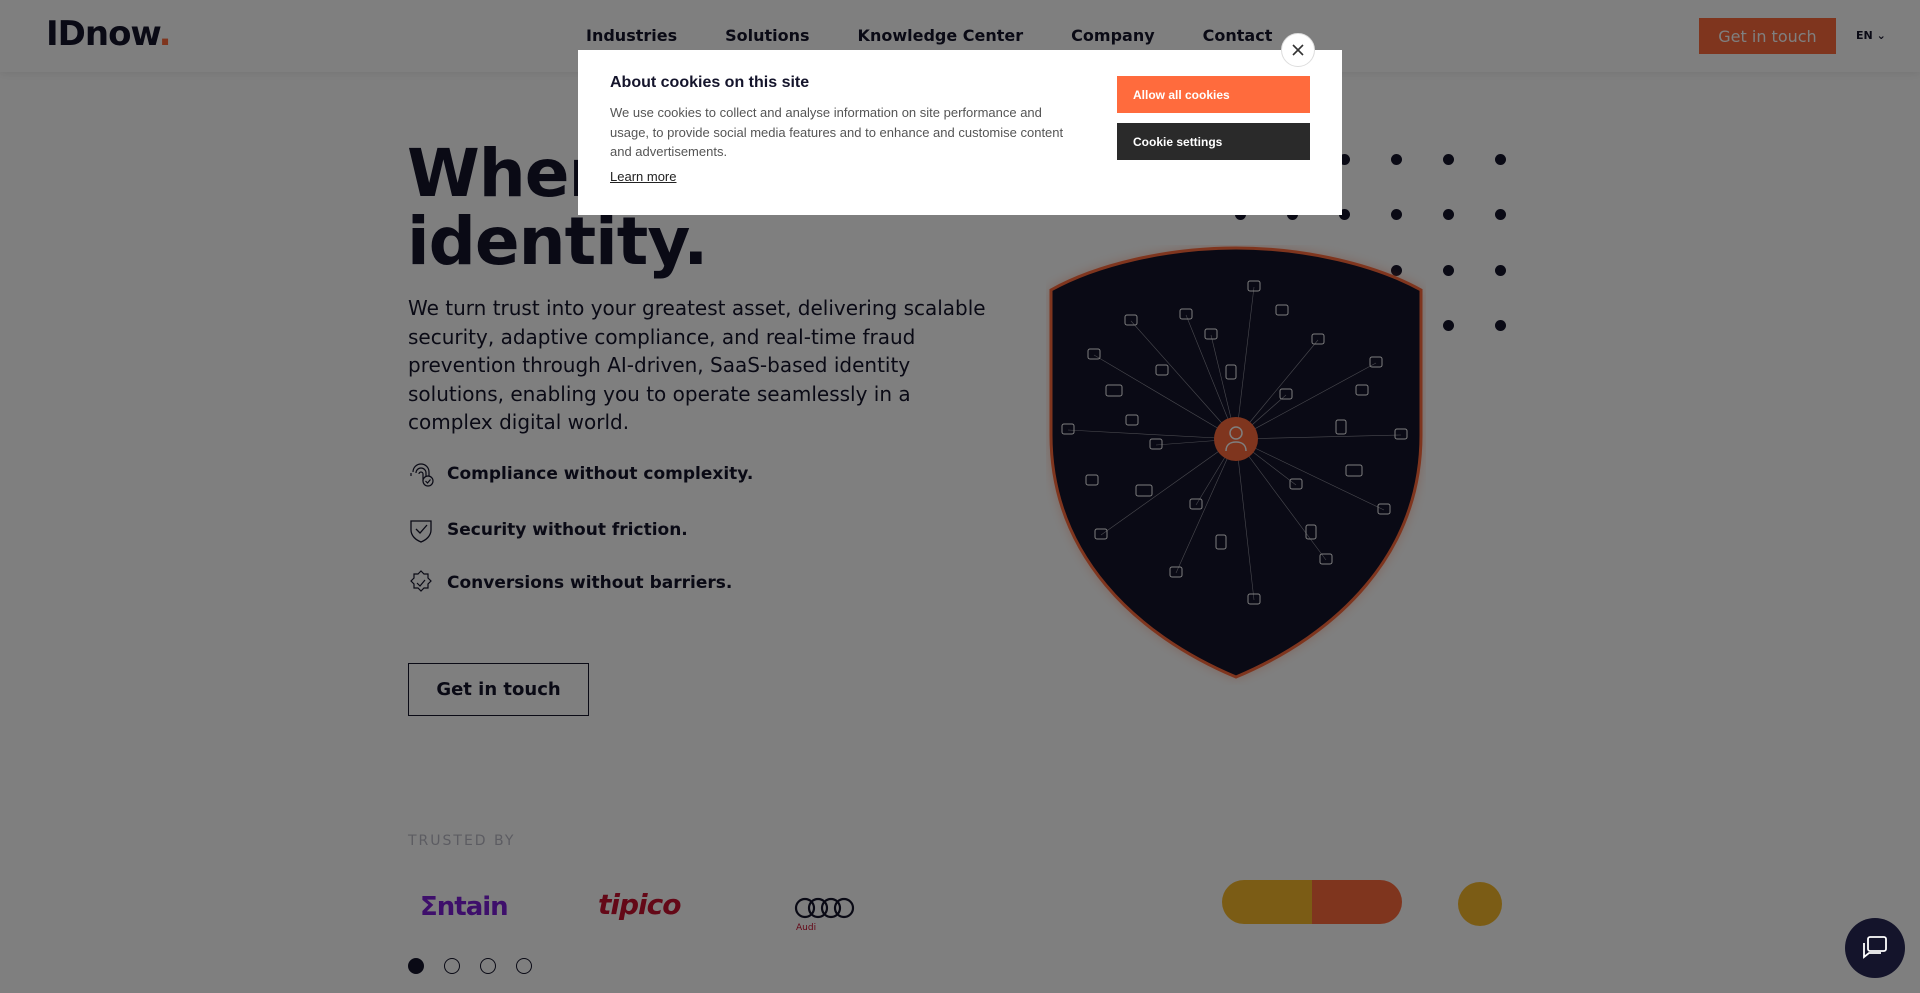 This screenshot has height=993, width=1920. I want to click on allow-all-cookies-button: Allow all cookies, so click(1213, 94).